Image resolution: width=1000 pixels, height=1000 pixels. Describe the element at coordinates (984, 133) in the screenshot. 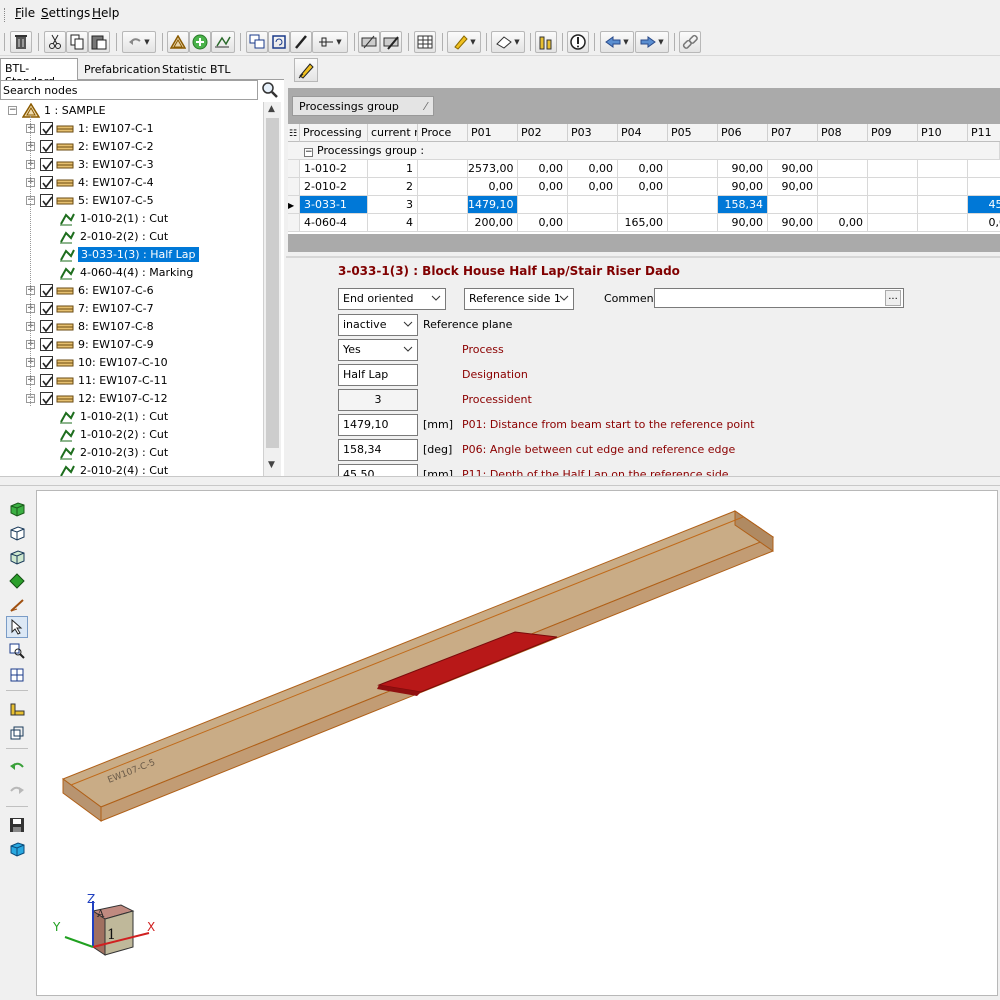

I see `column-header: P11` at that location.